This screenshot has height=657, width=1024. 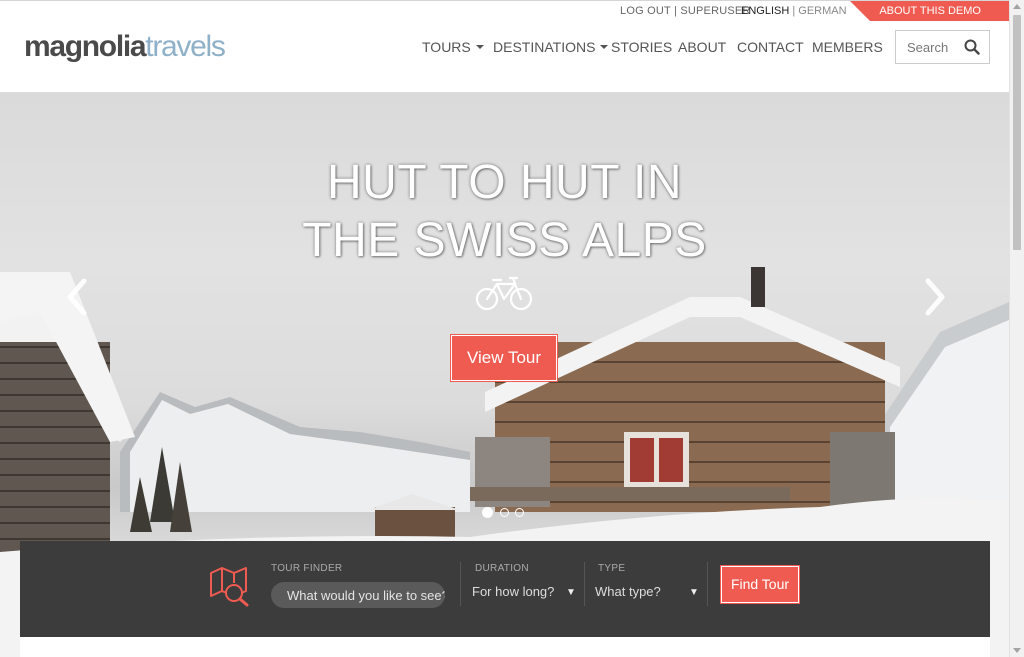 What do you see at coordinates (358, 595) in the screenshot?
I see `tour-finder-input` at bounding box center [358, 595].